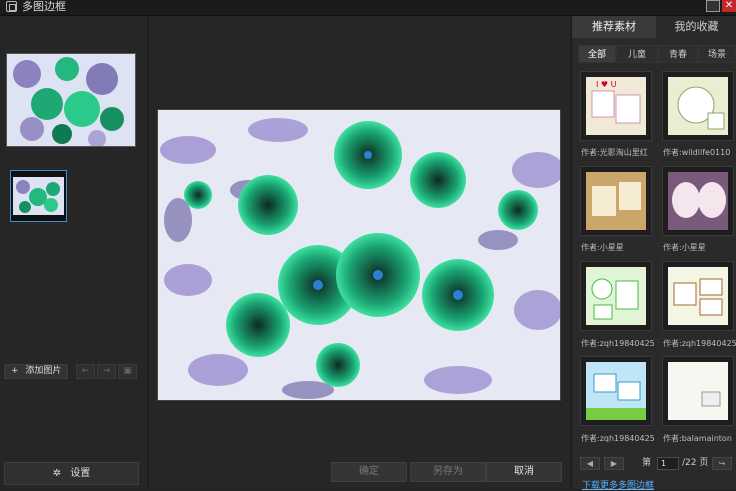  What do you see at coordinates (57, 473) in the screenshot?
I see `settings-icon: ✲` at bounding box center [57, 473].